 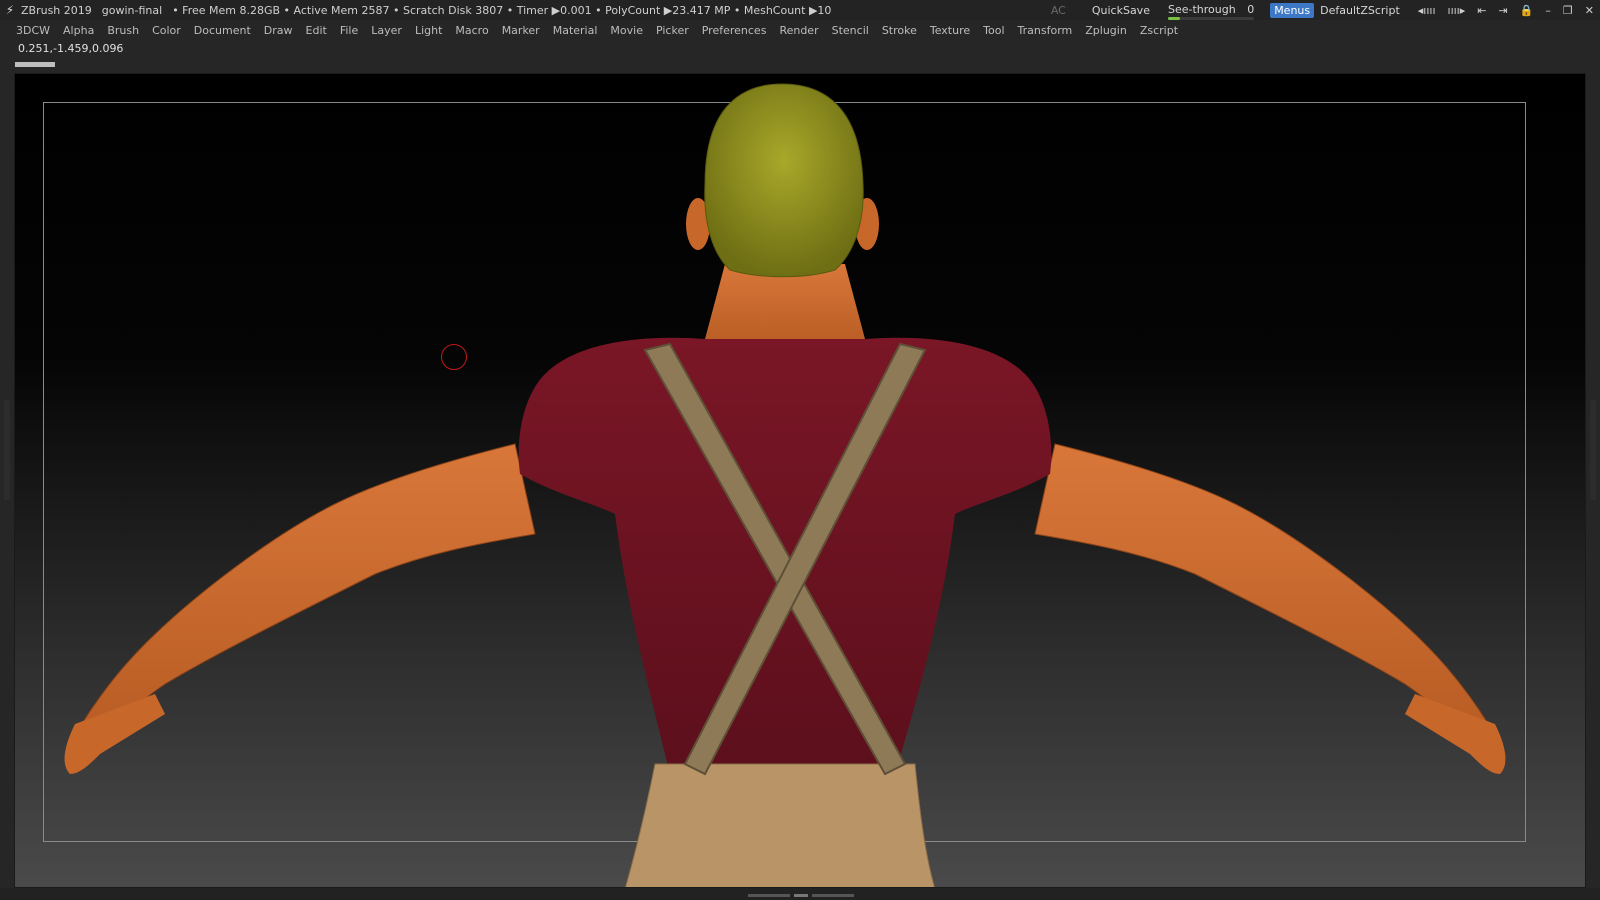 I want to click on bottom-handle-arrows-icon, so click(x=801, y=895).